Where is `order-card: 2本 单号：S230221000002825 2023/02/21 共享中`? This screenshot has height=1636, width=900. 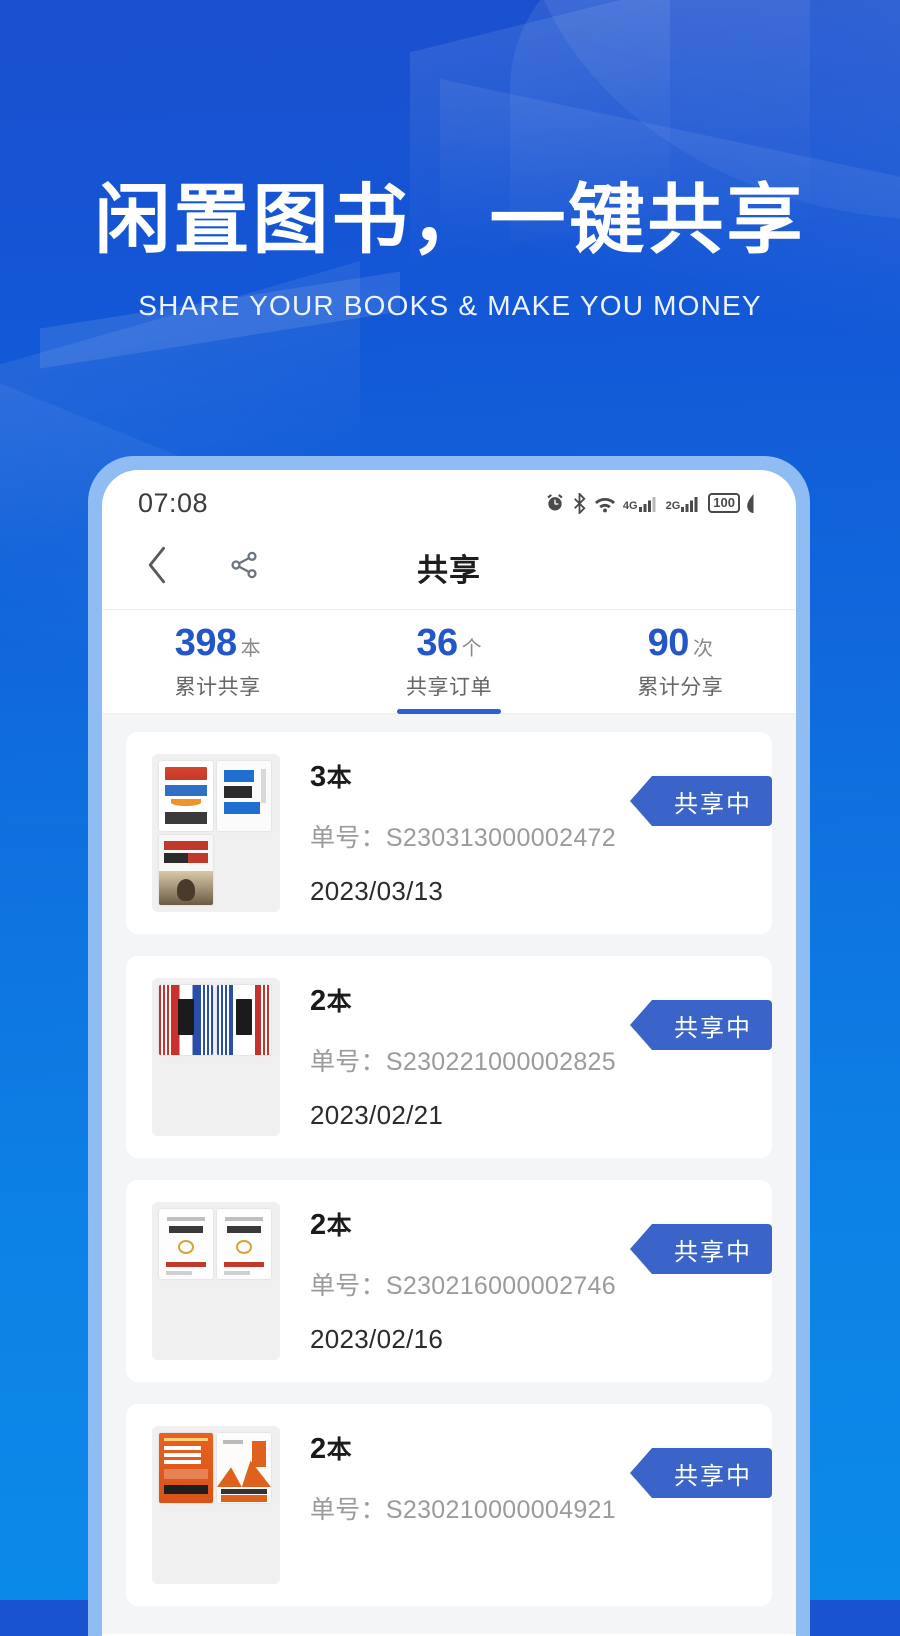
order-card: 2本 单号：S230221000002825 2023/02/21 共享中 is located at coordinates (449, 1057).